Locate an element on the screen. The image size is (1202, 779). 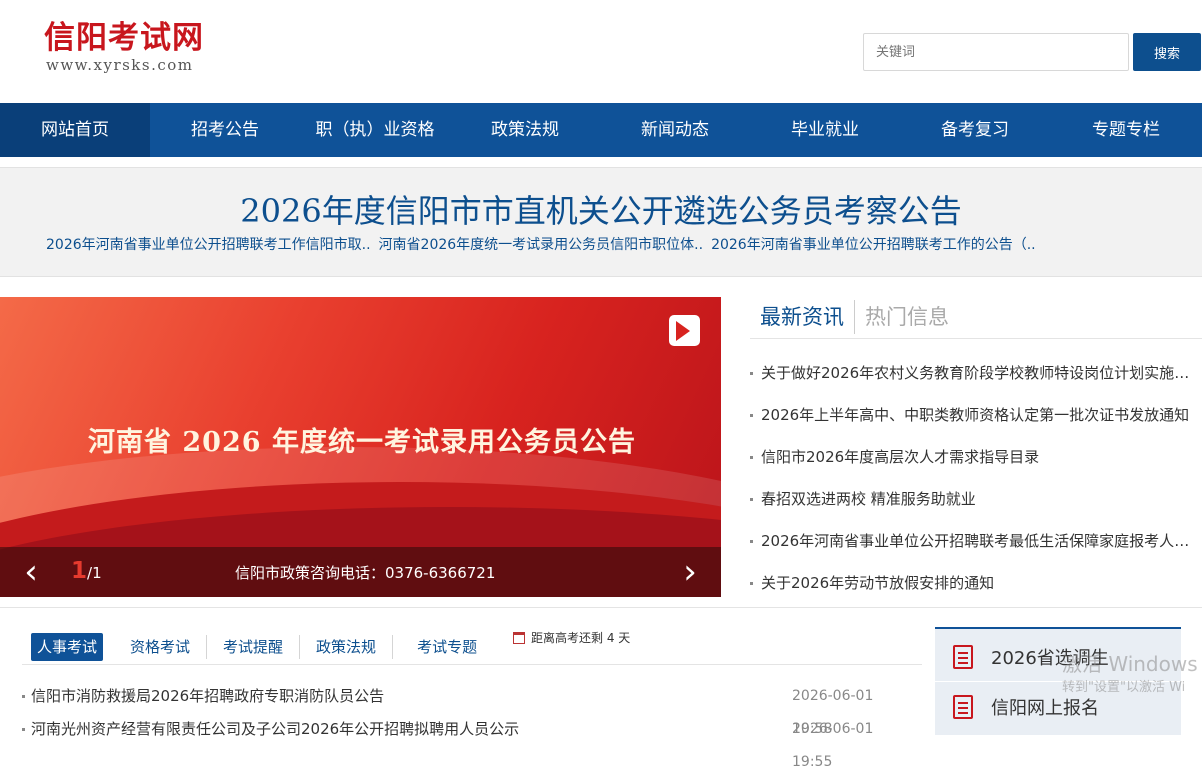
gaokao-countdown: 距离高考还剩 4 天 is located at coordinates (571, 637).